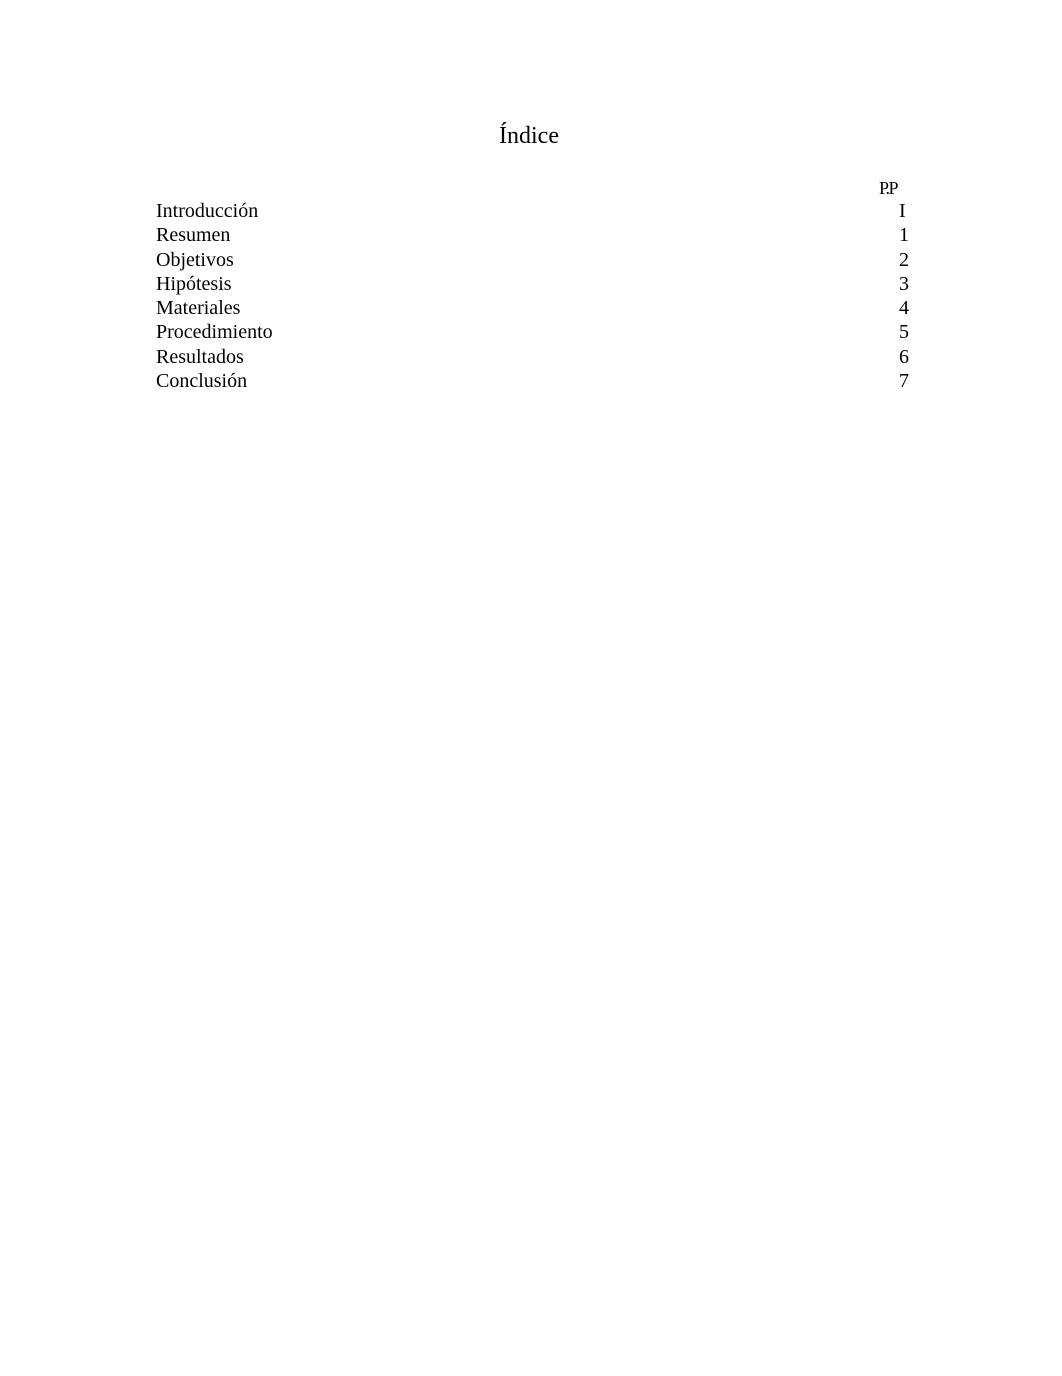 The height and width of the screenshot is (1376, 1062). What do you see at coordinates (904, 235) in the screenshot?
I see `toc-entry-page: 1` at bounding box center [904, 235].